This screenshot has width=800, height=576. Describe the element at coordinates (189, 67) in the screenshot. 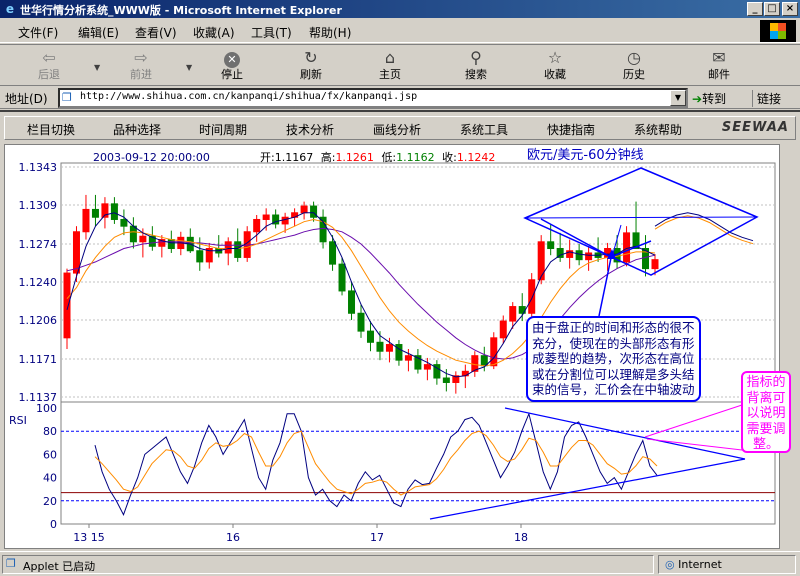

I see `forward-dropdown-icon: ▼` at that location.